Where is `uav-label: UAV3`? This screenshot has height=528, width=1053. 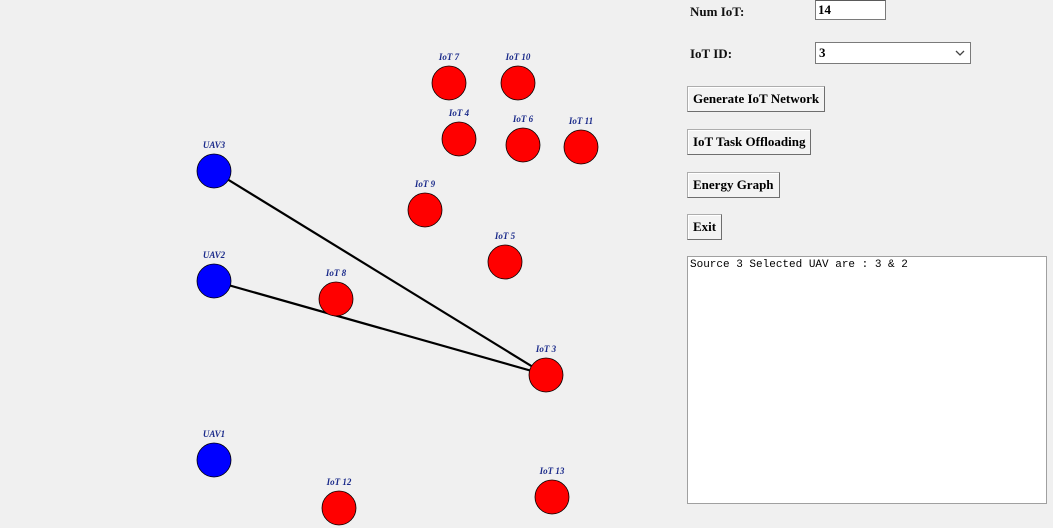
uav-label: UAV3 is located at coordinates (214, 145).